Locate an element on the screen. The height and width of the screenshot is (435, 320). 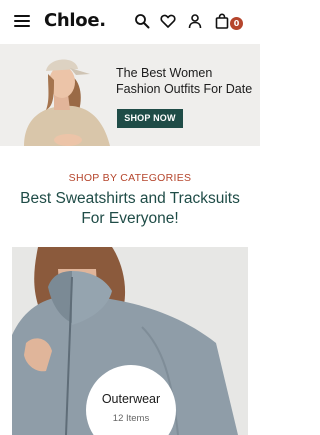
shop-now-button: SHOP NOW is located at coordinates (150, 118).